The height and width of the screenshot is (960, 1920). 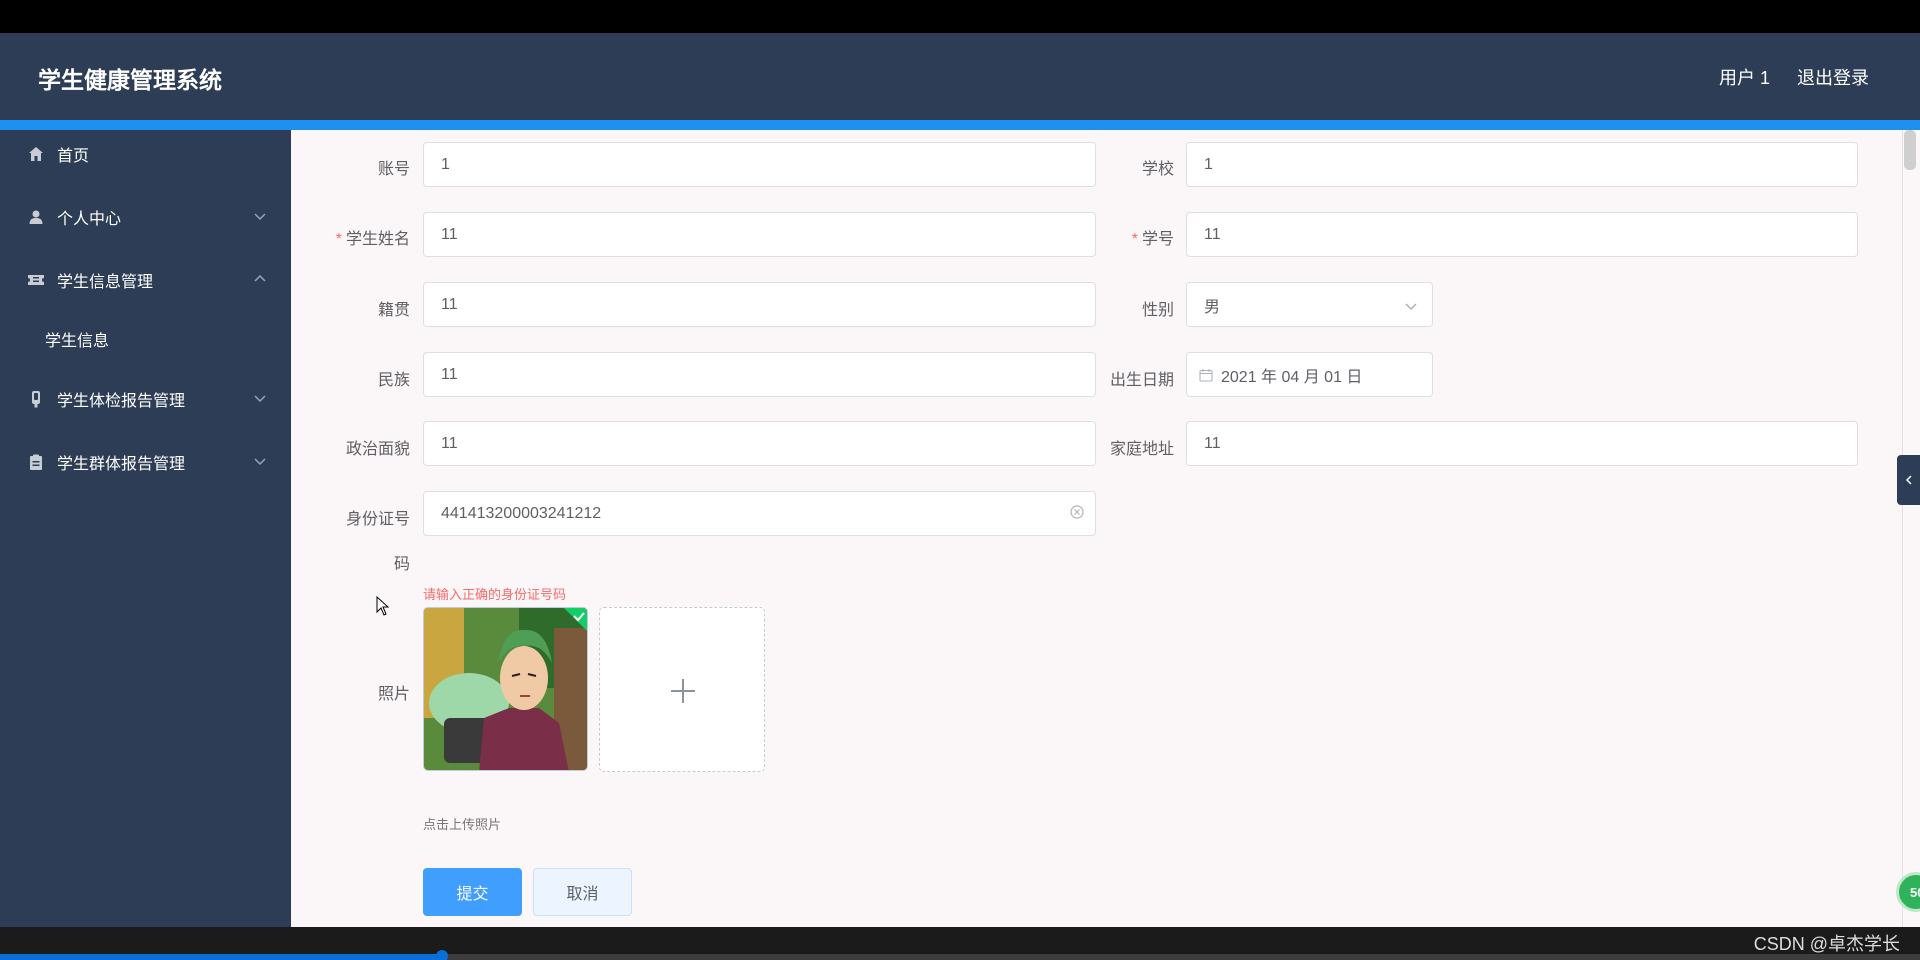 What do you see at coordinates (260, 278) in the screenshot?
I see `chevron-up-icon` at bounding box center [260, 278].